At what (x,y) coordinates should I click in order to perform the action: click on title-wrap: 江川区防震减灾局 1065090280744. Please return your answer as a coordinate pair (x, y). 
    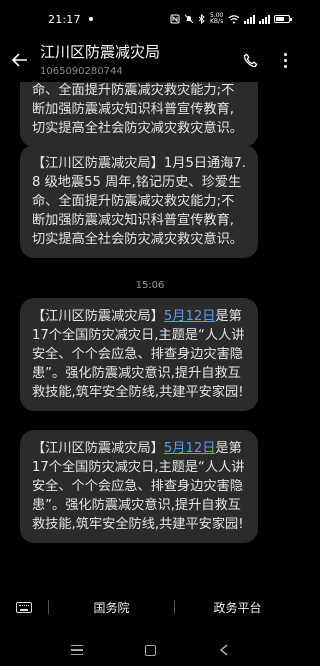
    Looking at the image, I should click on (135, 57).